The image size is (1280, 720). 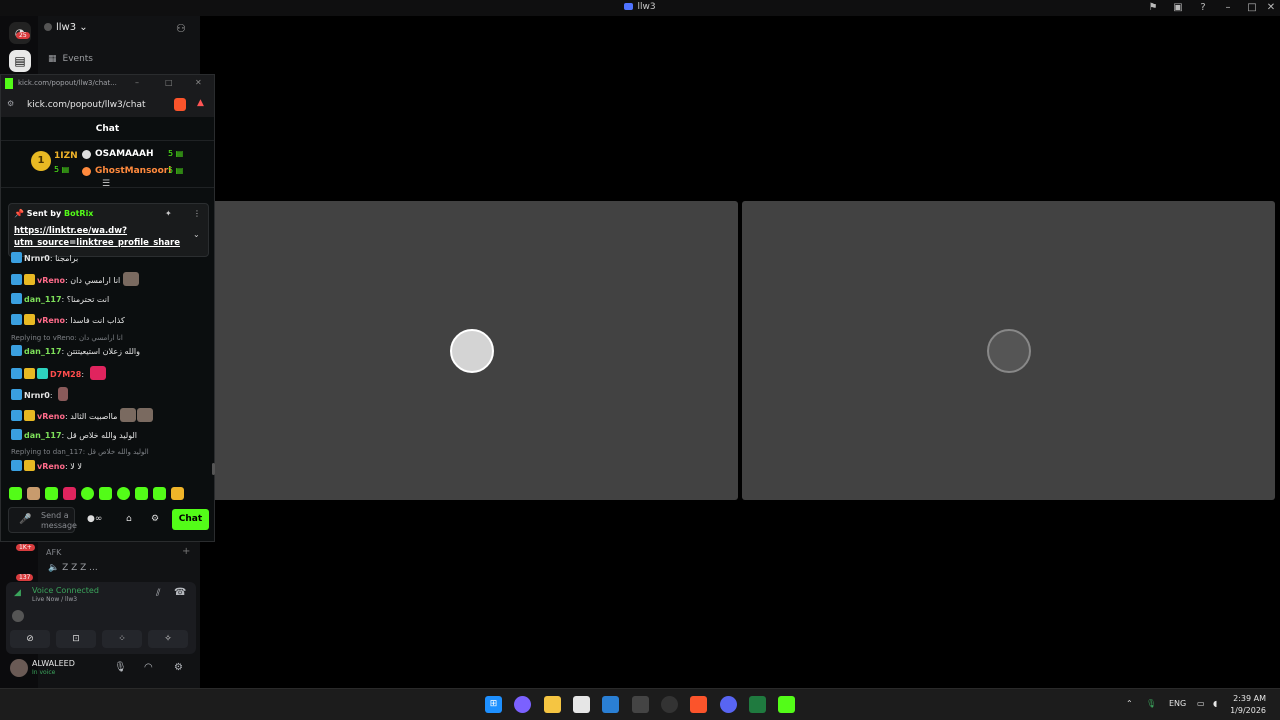 What do you see at coordinates (178, 667) in the screenshot?
I see `settings-icon: ⚙` at bounding box center [178, 667].